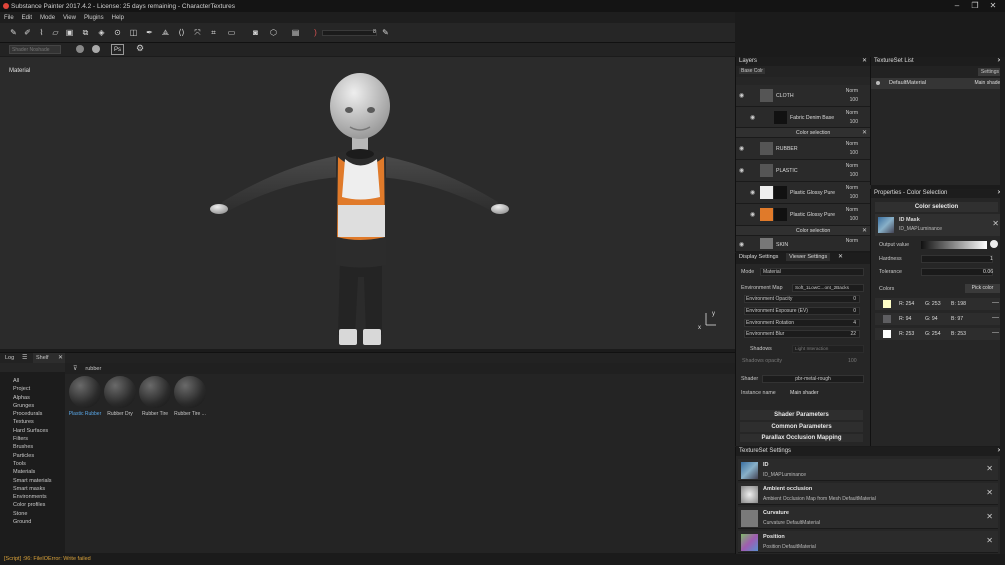  Describe the element at coordinates (255, 32) in the screenshot. I see `camera-icon: ◙` at that location.